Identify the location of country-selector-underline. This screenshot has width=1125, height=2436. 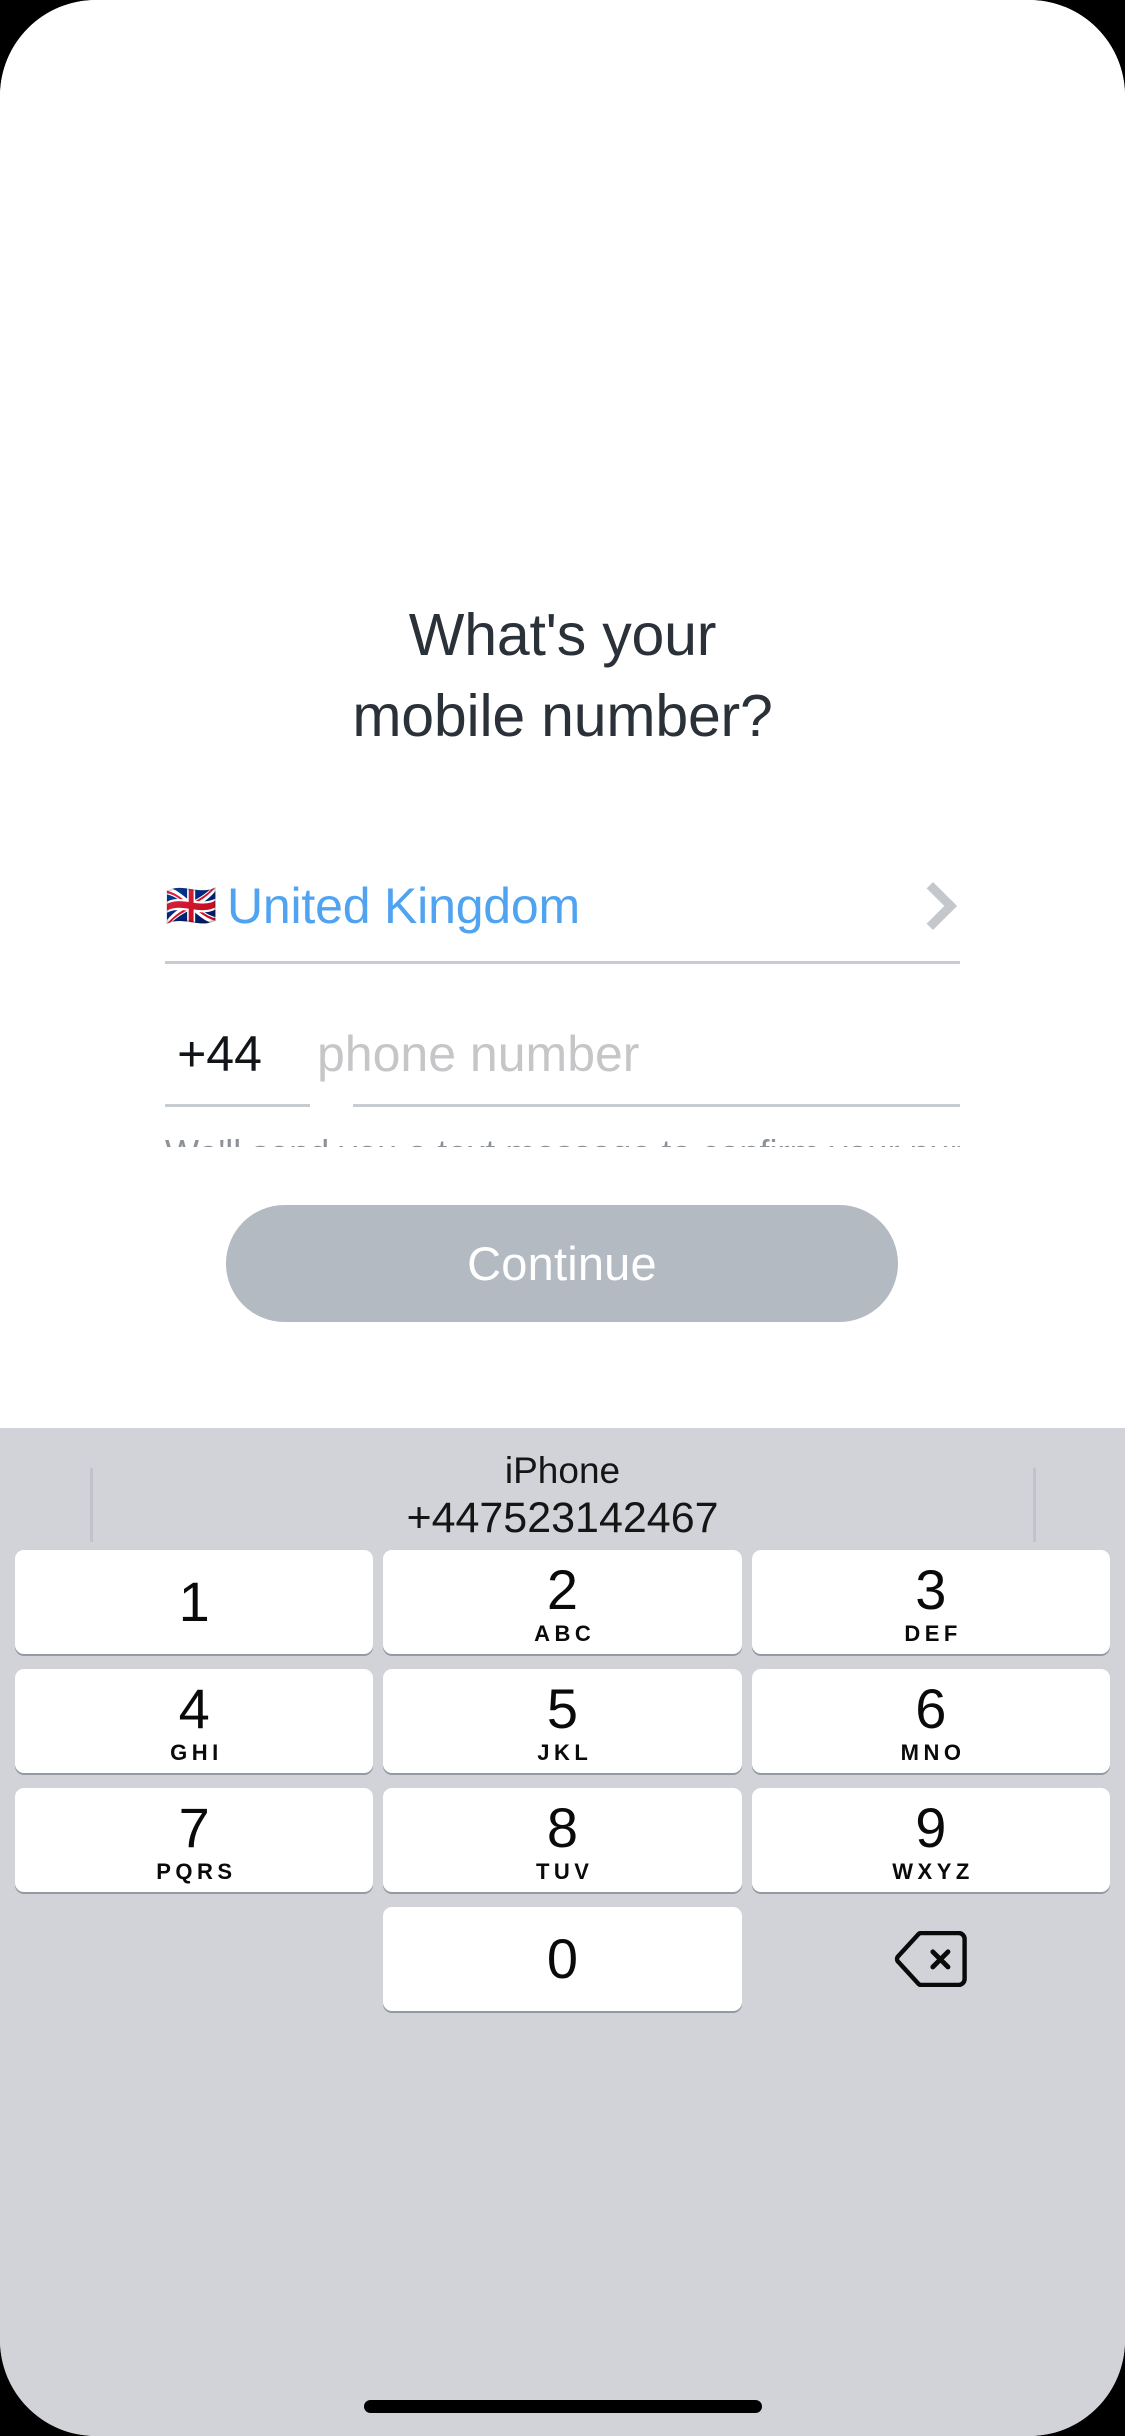
(562, 962).